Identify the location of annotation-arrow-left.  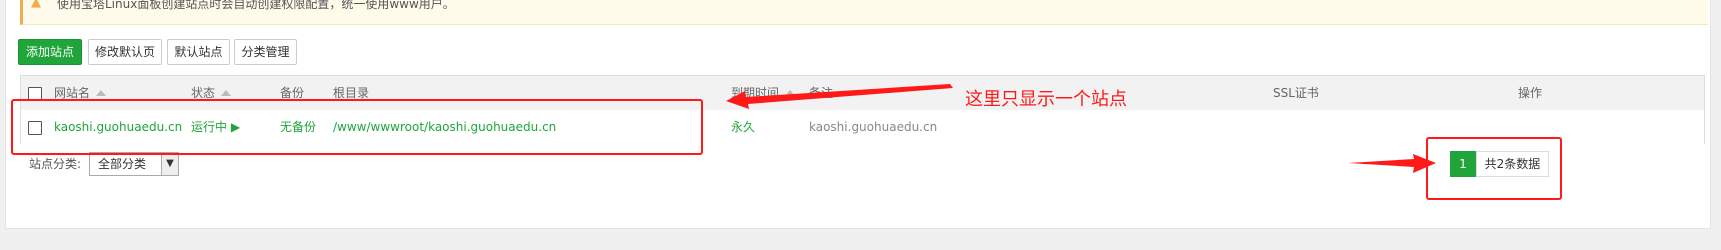
(839, 96).